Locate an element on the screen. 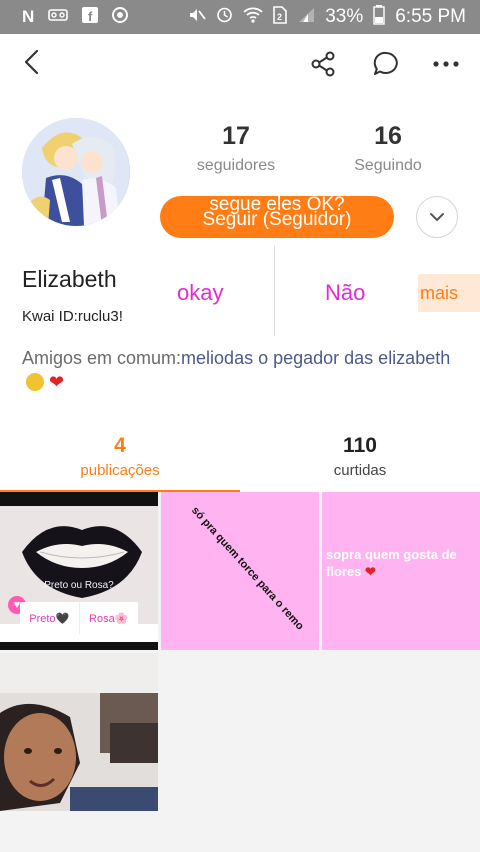  more-options-button is located at coordinates (446, 64).